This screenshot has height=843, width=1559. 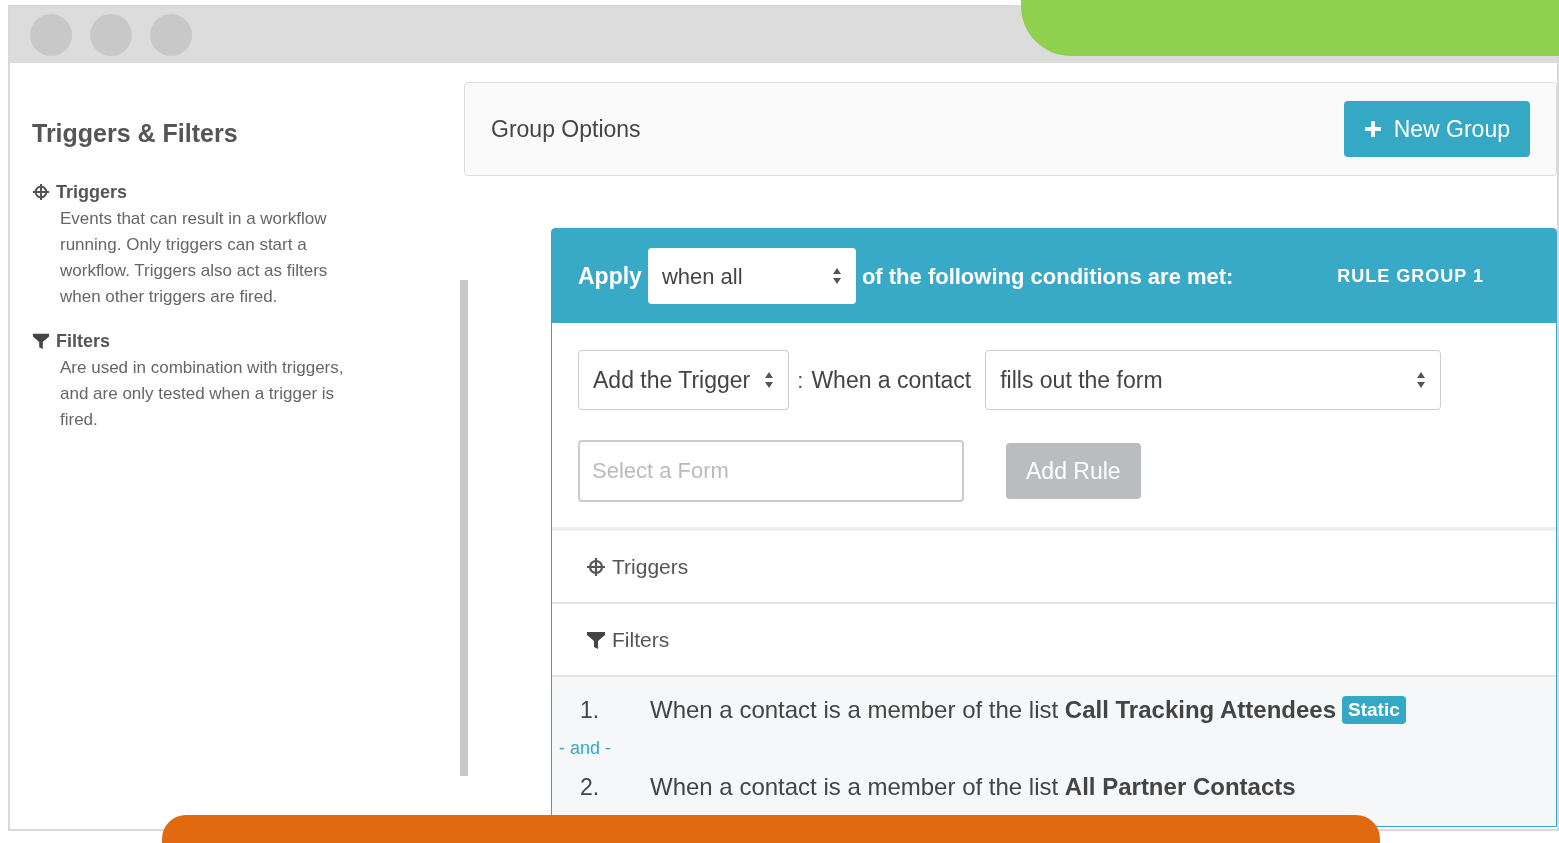 I want to click on section-heading: Triggers, so click(x=92, y=192).